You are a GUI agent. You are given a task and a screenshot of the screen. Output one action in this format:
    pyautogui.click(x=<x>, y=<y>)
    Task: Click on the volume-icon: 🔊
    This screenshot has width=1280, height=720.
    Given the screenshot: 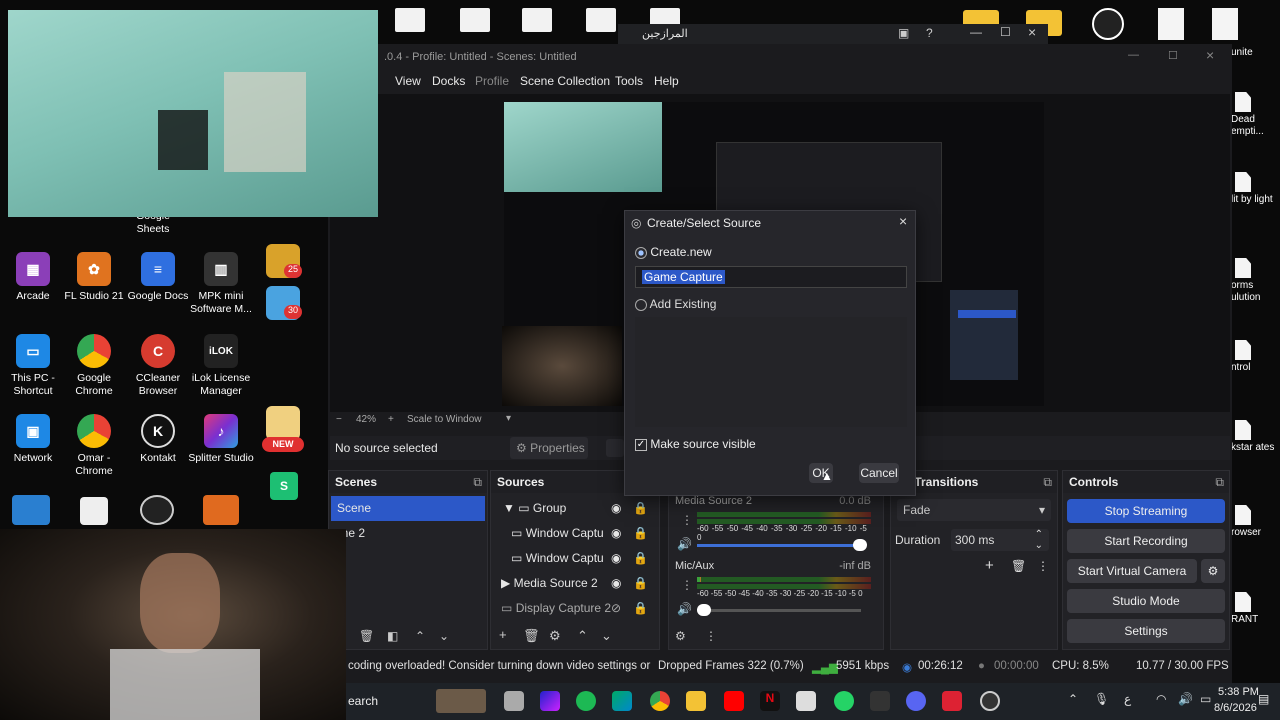 What is the action you would take?
    pyautogui.click(x=1185, y=699)
    